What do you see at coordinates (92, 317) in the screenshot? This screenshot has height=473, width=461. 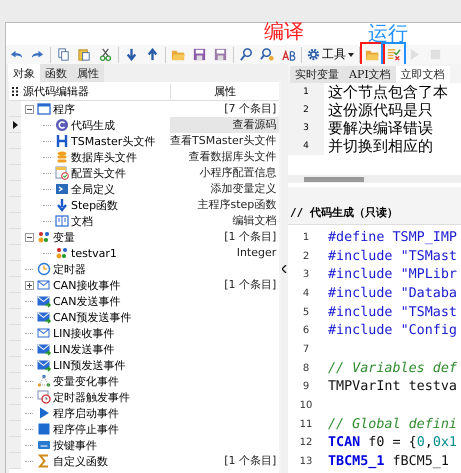 I see `tree-item-label: CAN预发送事件` at bounding box center [92, 317].